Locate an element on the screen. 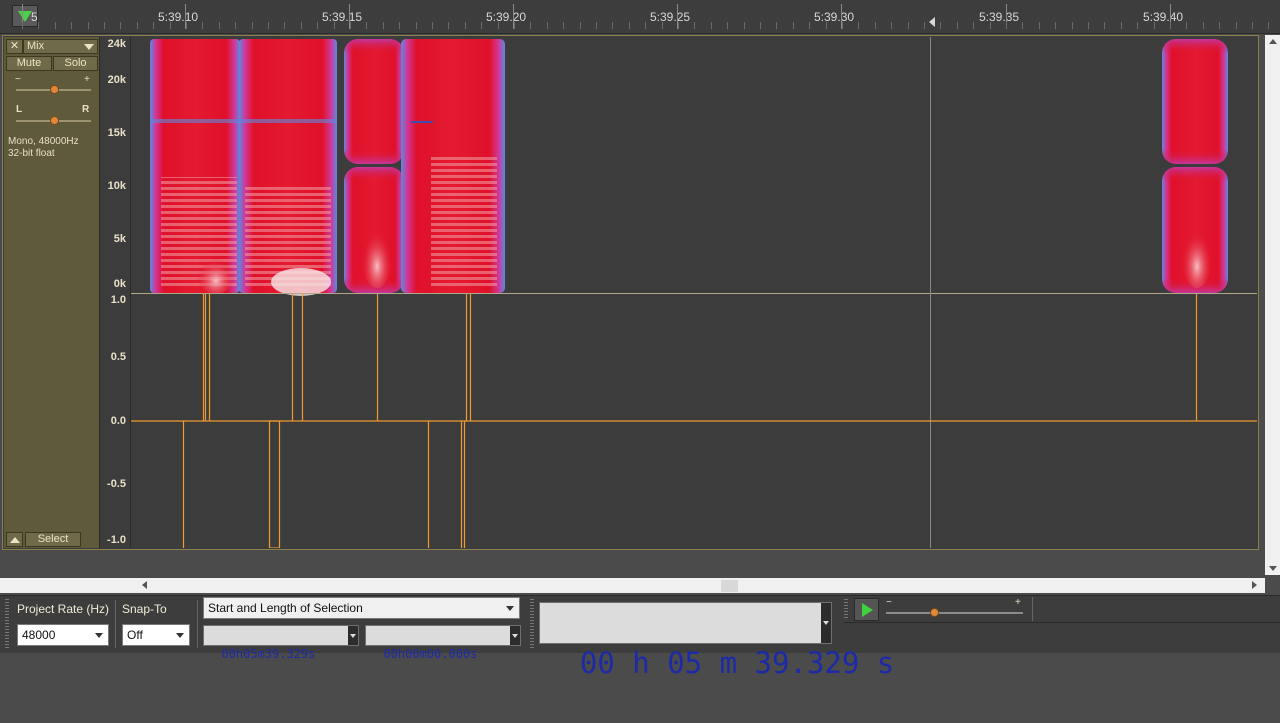  track-info-format: Mono, 48000Hz is located at coordinates (43, 141).